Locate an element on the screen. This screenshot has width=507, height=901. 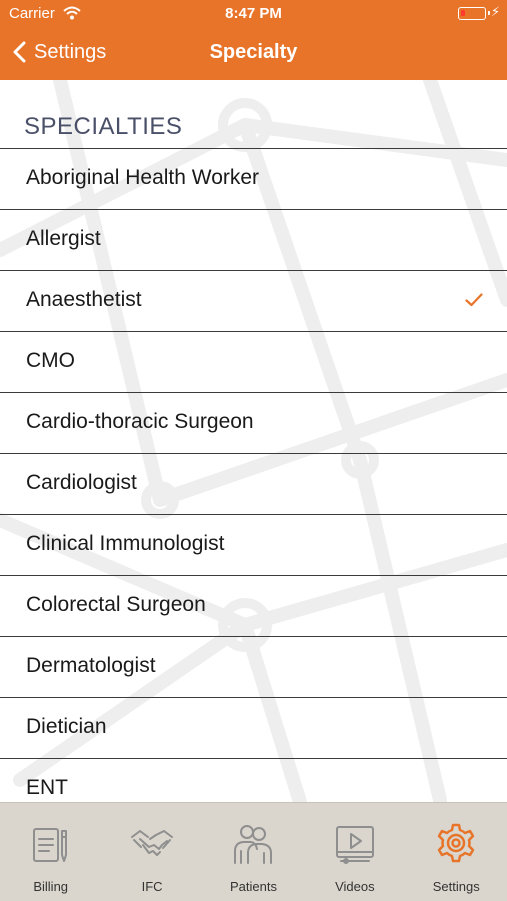
specialty-row: Cardiologist is located at coordinates (253, 484).